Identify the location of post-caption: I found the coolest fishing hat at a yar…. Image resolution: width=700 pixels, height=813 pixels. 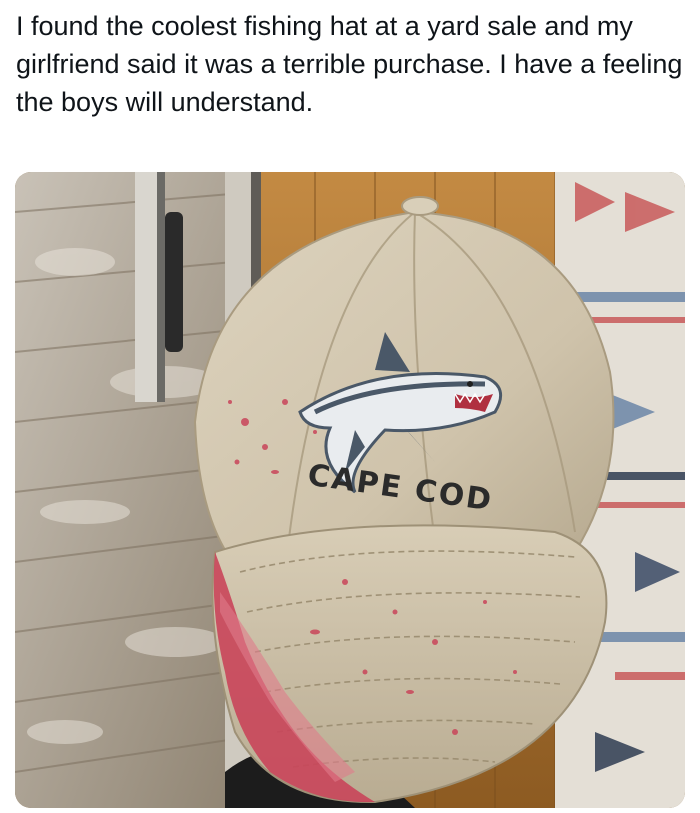
(349, 64).